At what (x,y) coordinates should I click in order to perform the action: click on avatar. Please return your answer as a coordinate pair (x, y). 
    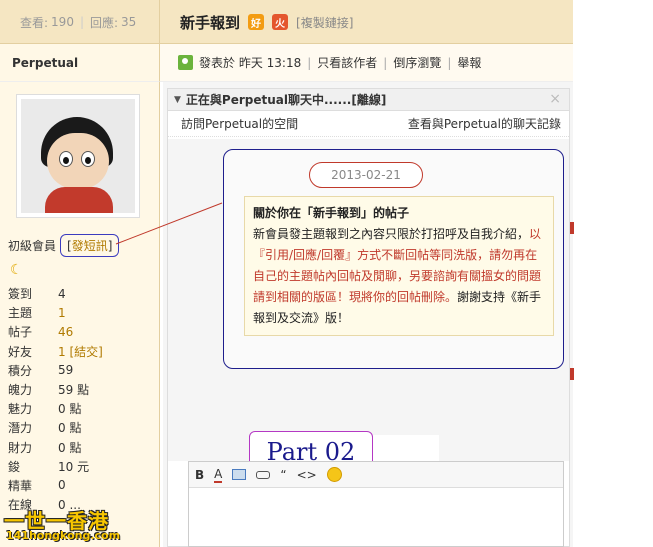
    Looking at the image, I should click on (78, 156).